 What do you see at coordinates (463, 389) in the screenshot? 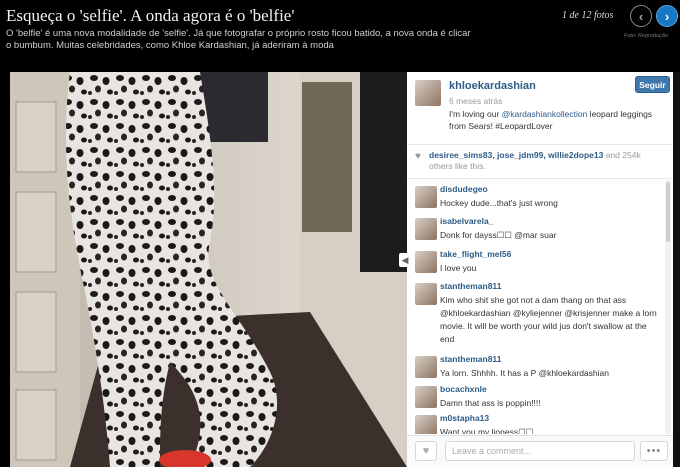
I see `comment-username: bocachxnle` at bounding box center [463, 389].